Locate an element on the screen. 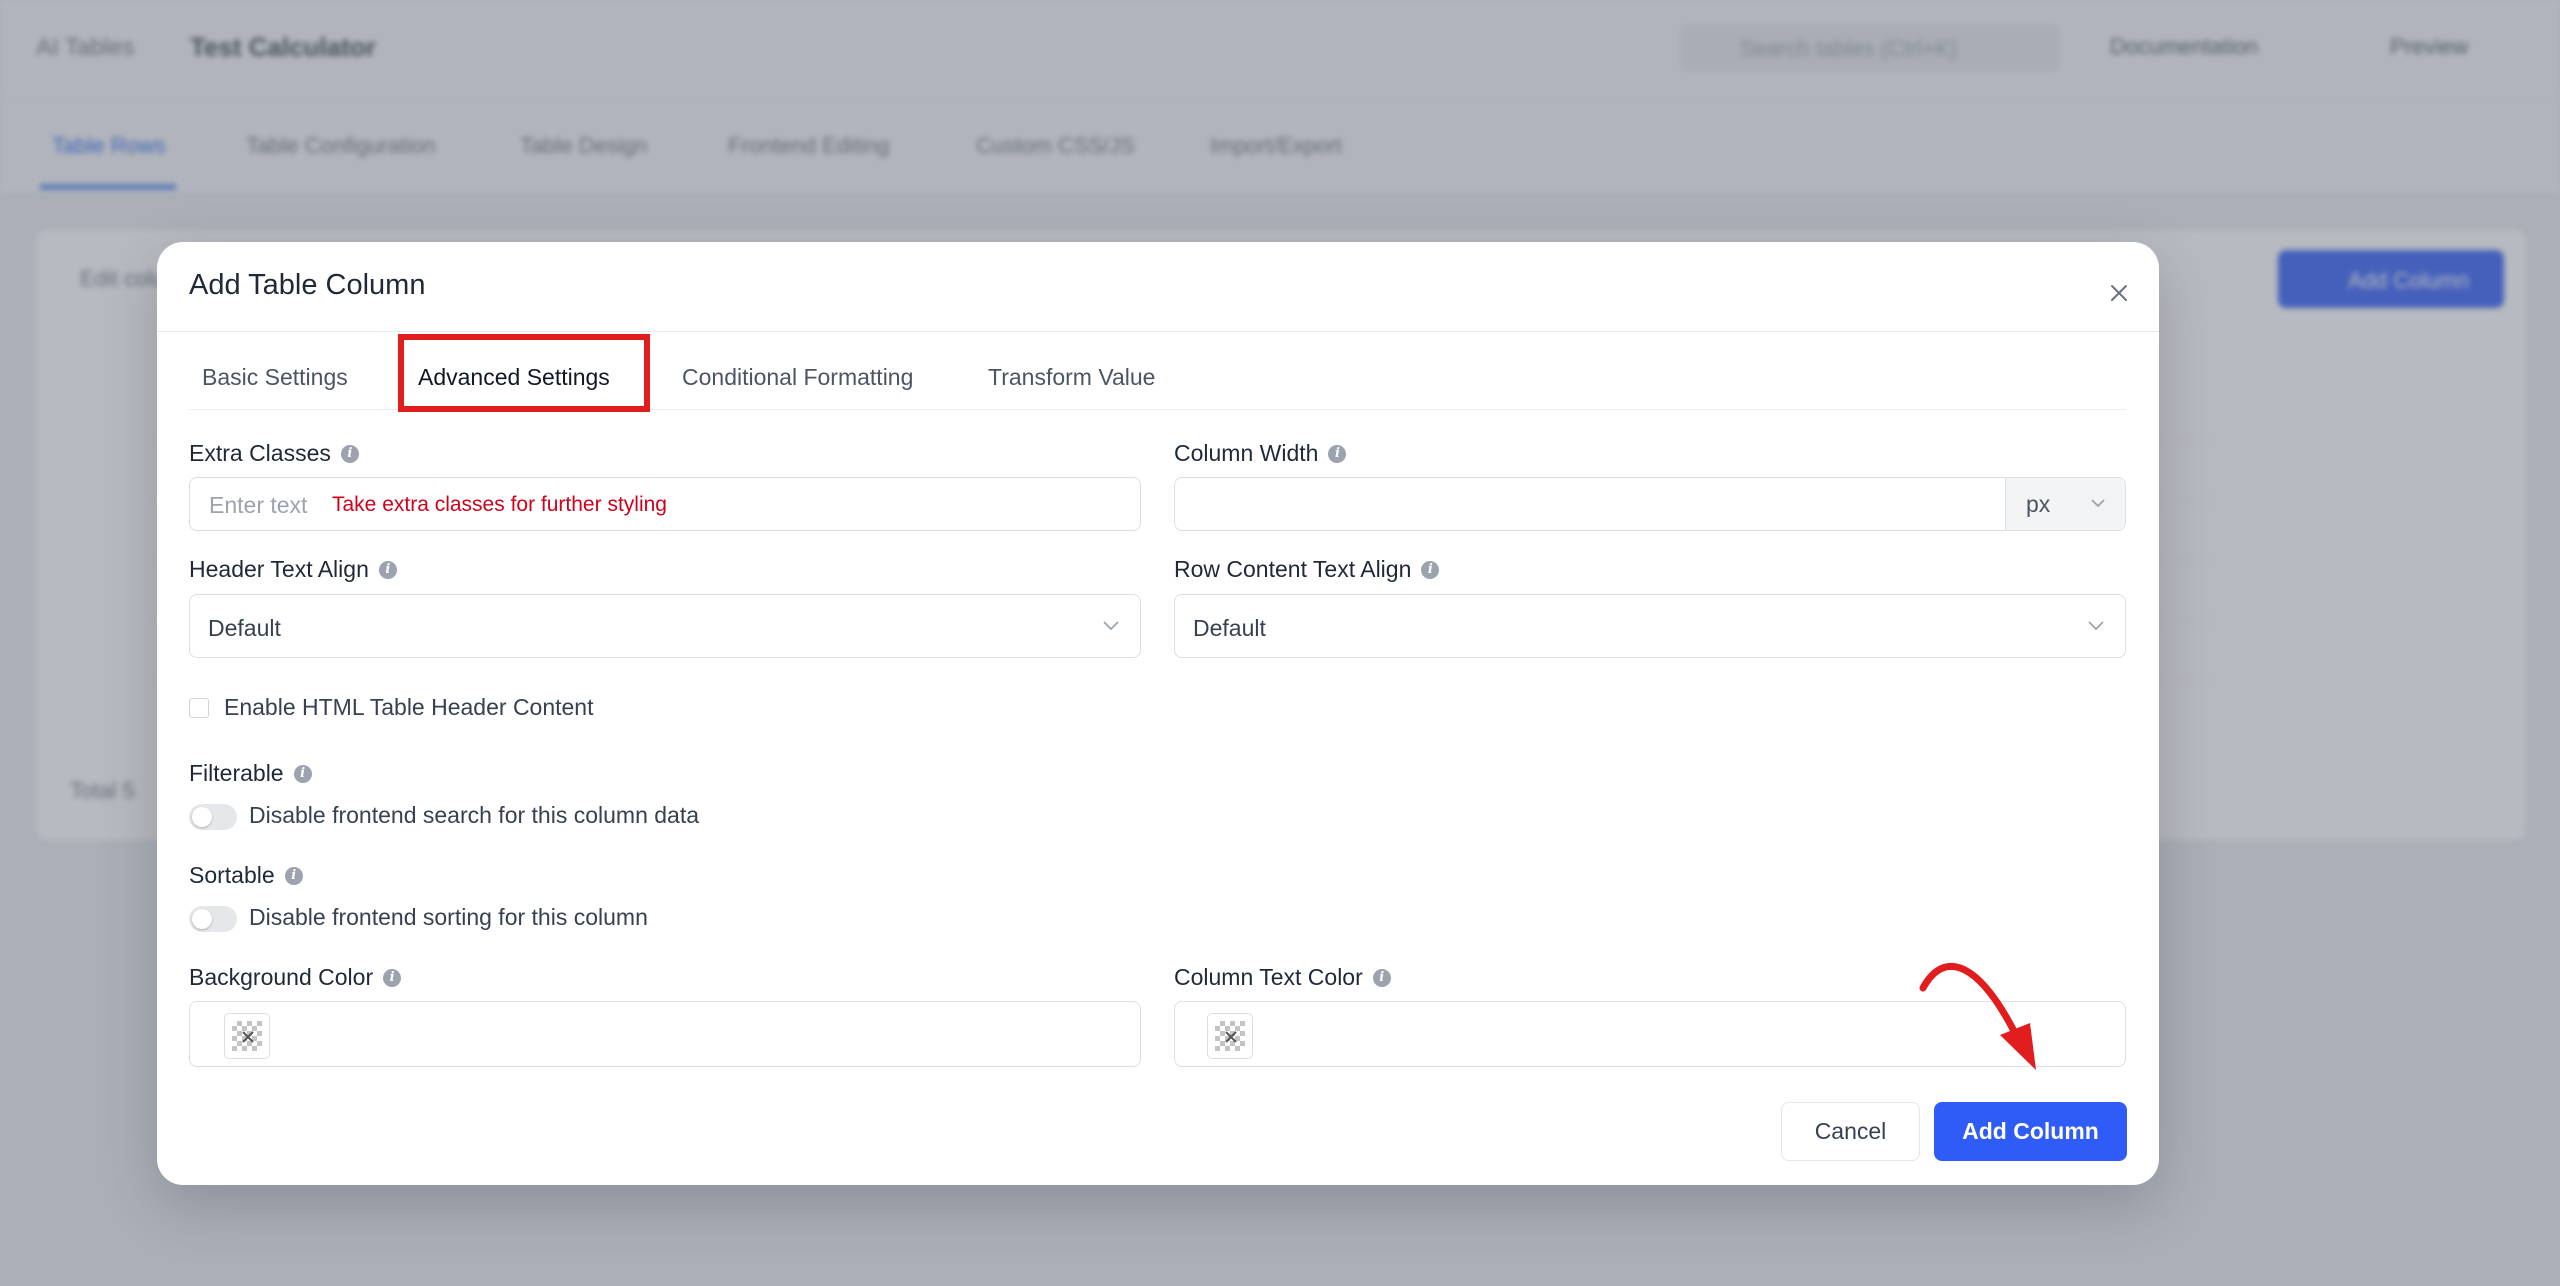 This screenshot has width=2560, height=1286. add-column-button: Add Column is located at coordinates (2030, 1131).